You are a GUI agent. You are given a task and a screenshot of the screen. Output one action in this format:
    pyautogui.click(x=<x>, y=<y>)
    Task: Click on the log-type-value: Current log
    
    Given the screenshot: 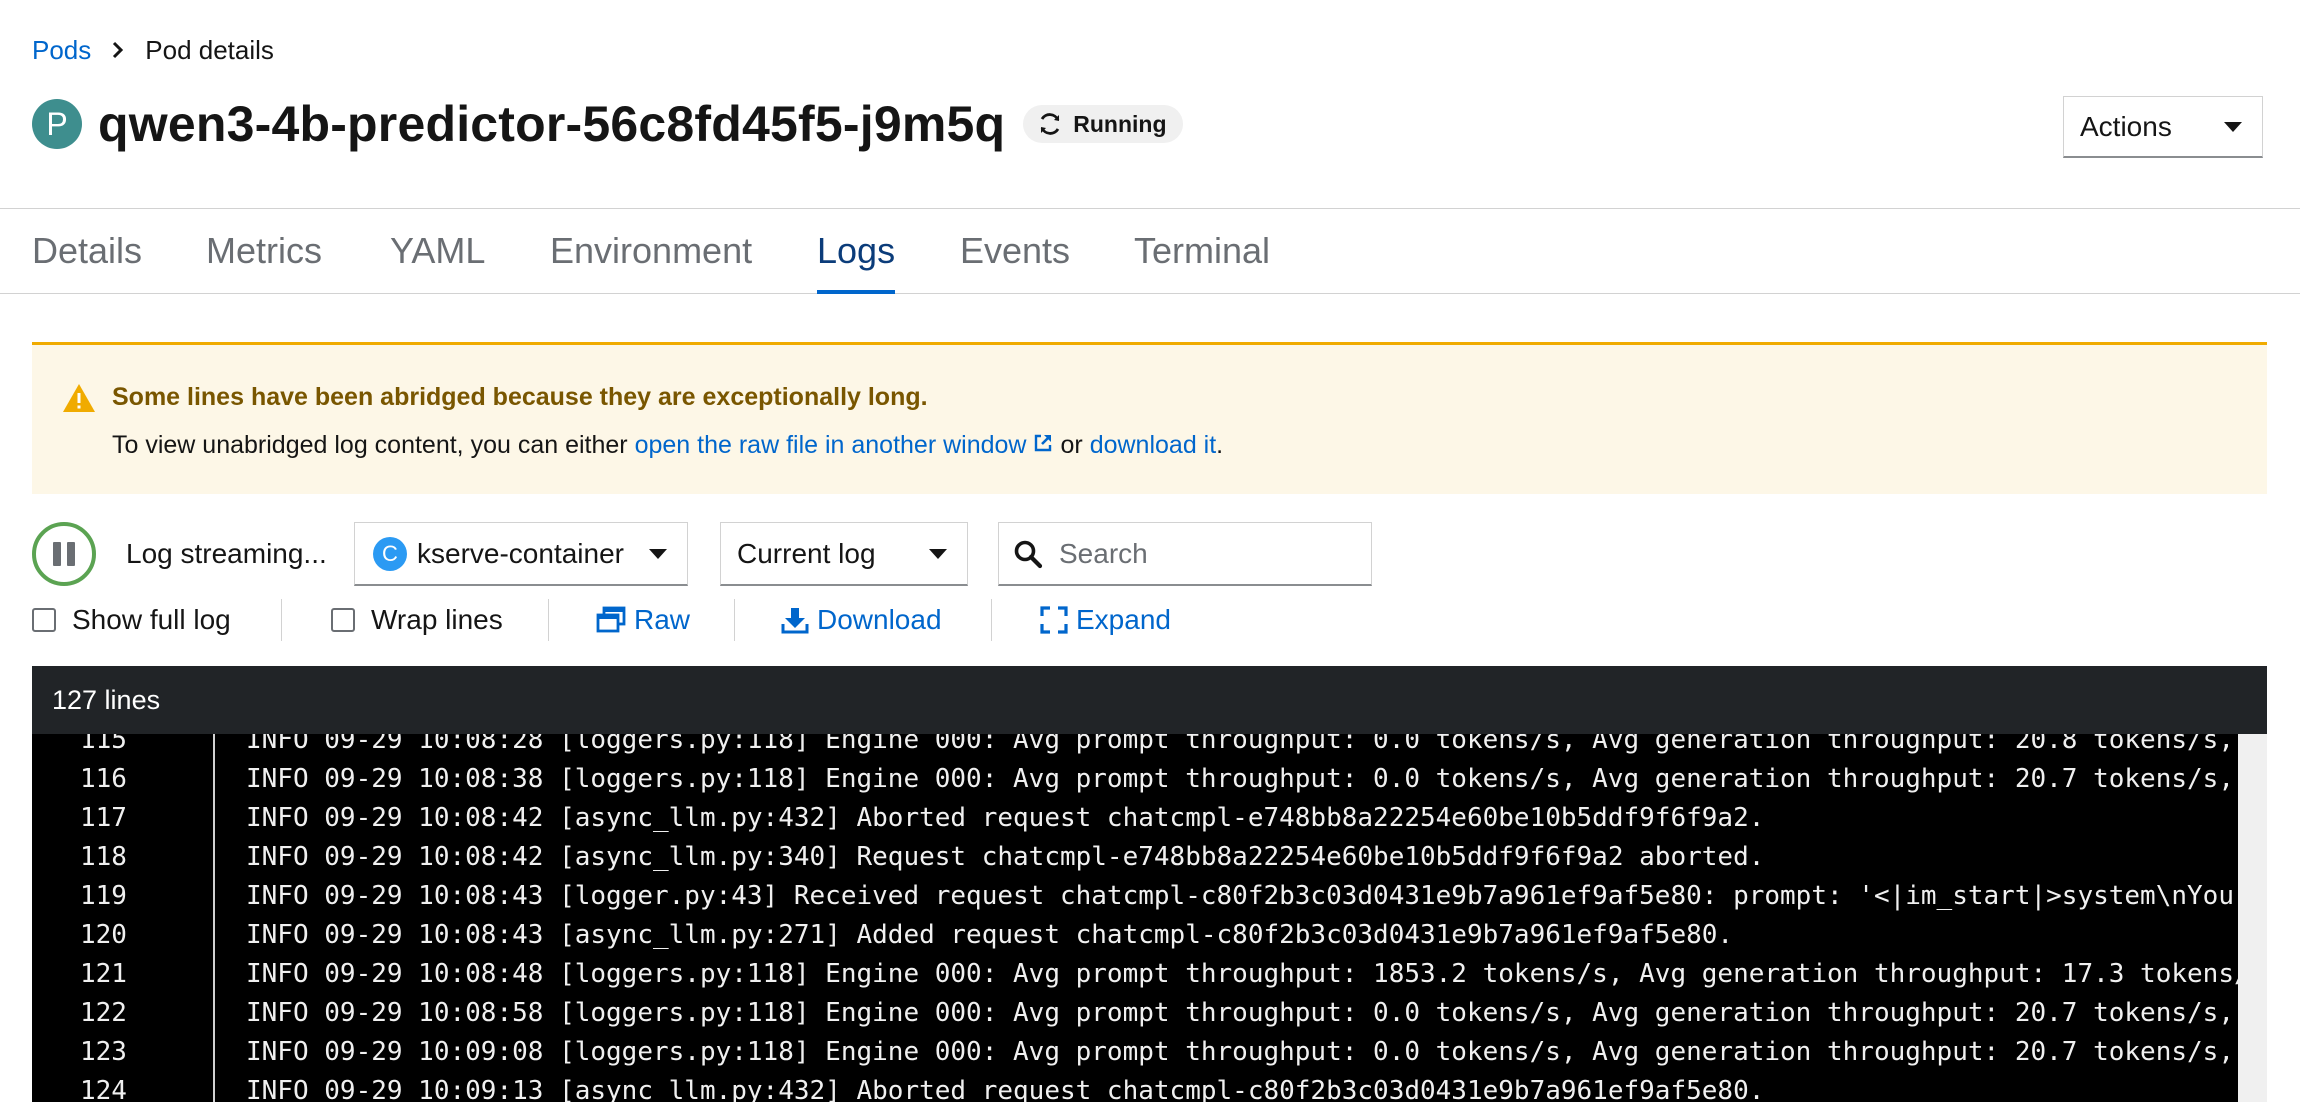 What is the action you would take?
    pyautogui.click(x=806, y=553)
    